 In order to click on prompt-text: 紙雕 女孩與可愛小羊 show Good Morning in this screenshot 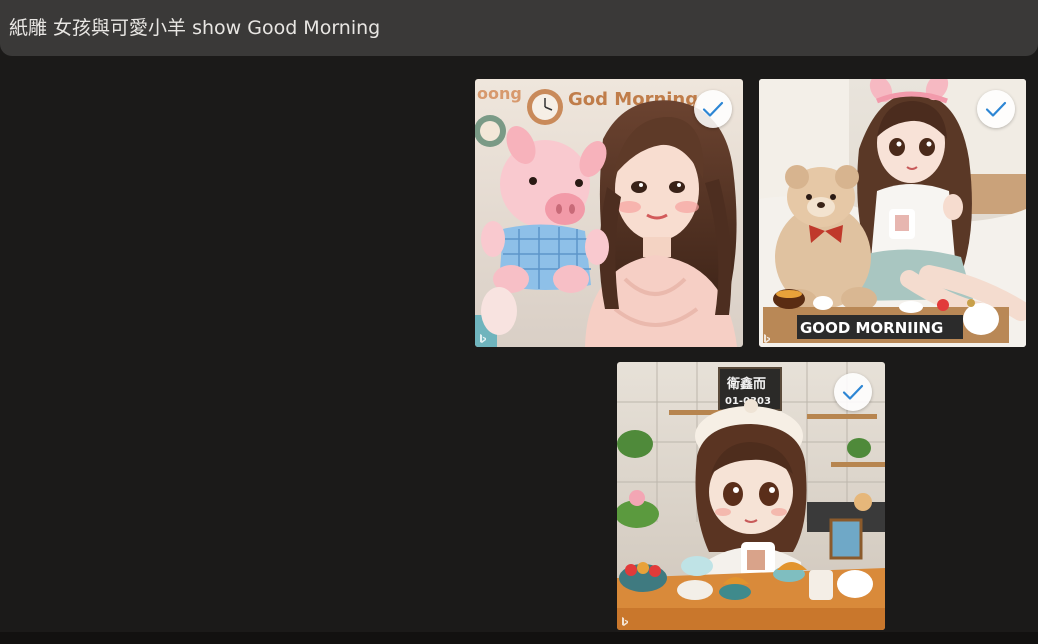, I will do `click(194, 28)`.